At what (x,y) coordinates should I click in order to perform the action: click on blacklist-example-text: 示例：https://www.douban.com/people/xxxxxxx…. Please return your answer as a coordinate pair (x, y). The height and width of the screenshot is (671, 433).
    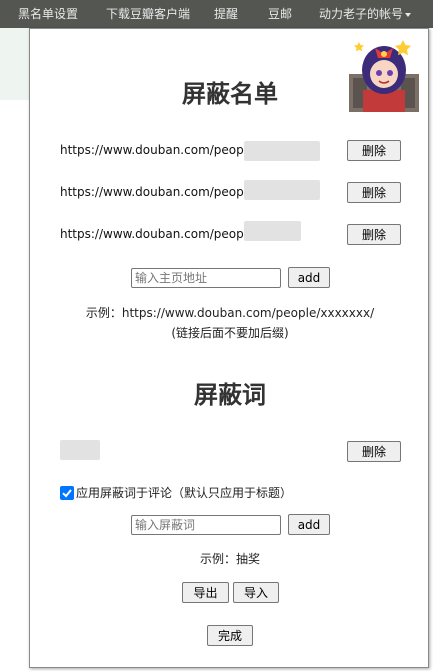
    Looking at the image, I should click on (230, 313).